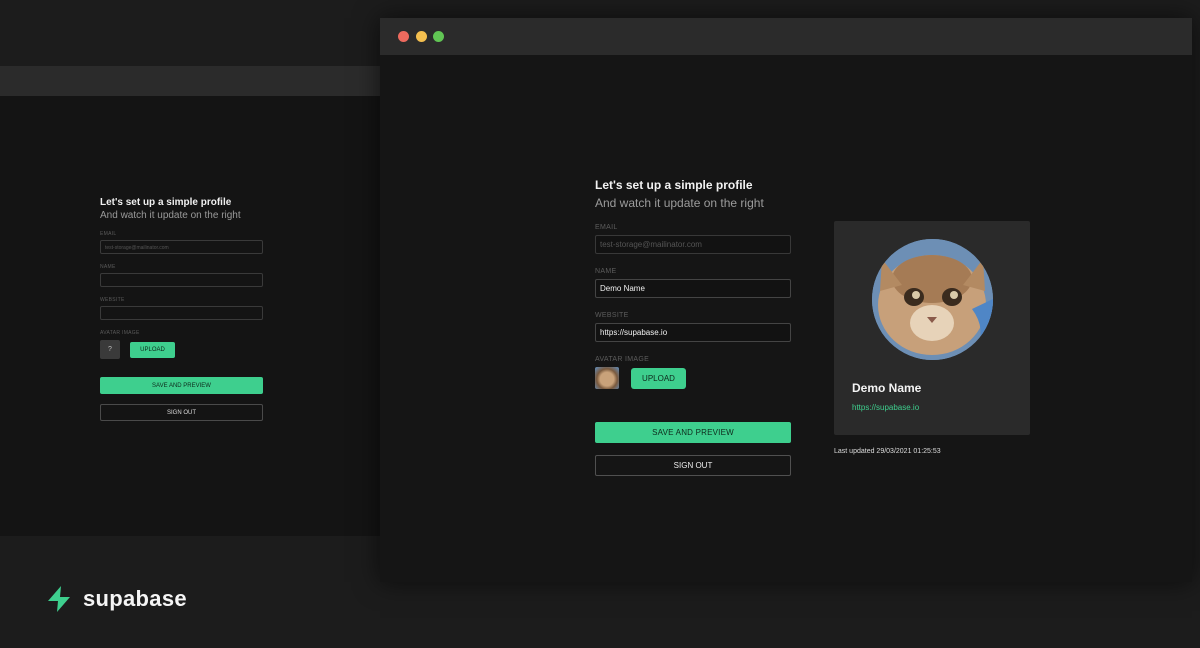 This screenshot has height=648, width=1200. Describe the element at coordinates (887, 451) in the screenshot. I see `last-updated-text: Last updated 29/03/2021 01:25:53` at that location.